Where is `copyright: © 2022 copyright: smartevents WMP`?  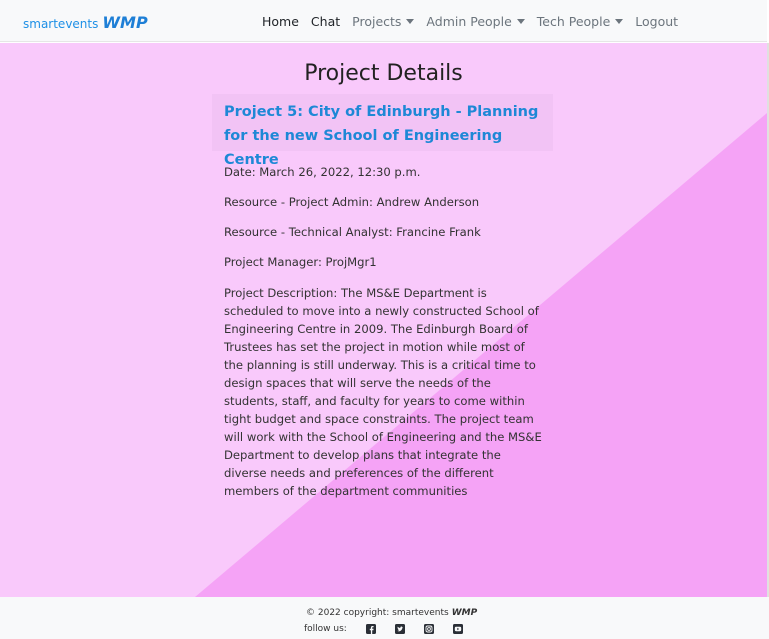
copyright: © 2022 copyright: smartevents WMP is located at coordinates (391, 613).